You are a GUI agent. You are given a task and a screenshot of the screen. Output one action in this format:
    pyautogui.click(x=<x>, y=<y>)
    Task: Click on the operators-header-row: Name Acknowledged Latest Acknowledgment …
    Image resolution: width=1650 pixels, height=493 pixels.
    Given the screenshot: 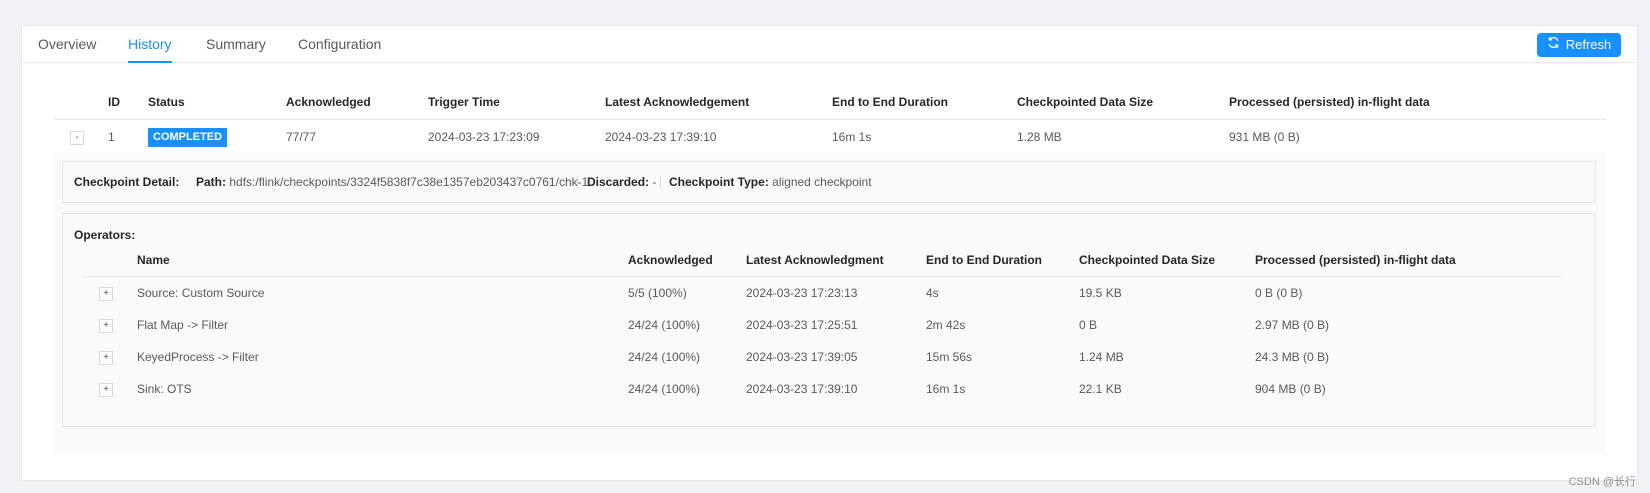 What is the action you would take?
    pyautogui.click(x=822, y=260)
    